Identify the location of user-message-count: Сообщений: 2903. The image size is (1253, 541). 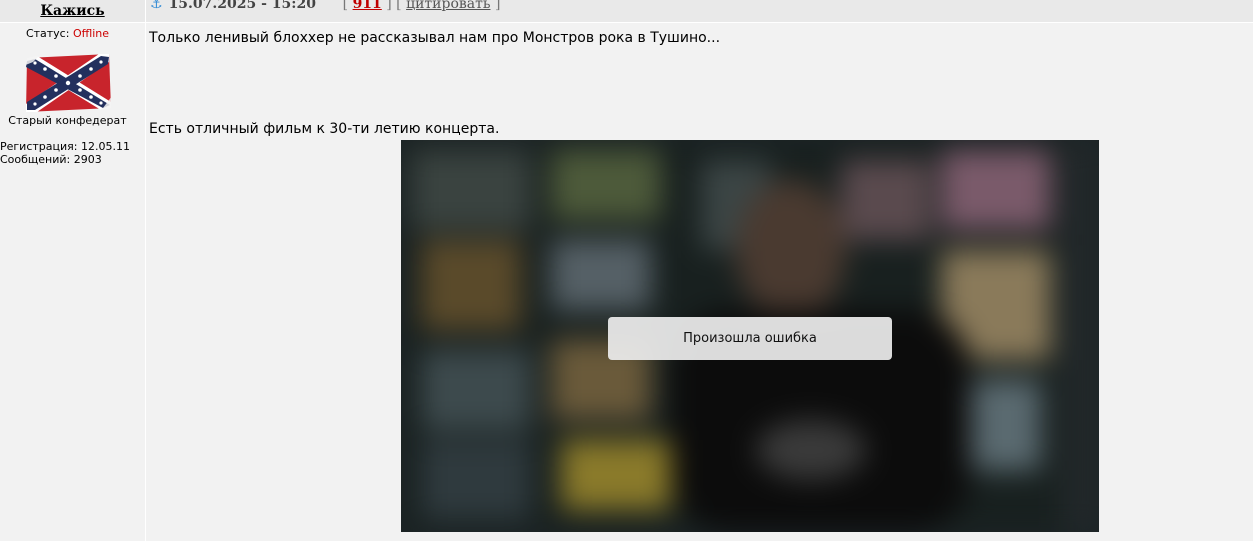
(51, 159).